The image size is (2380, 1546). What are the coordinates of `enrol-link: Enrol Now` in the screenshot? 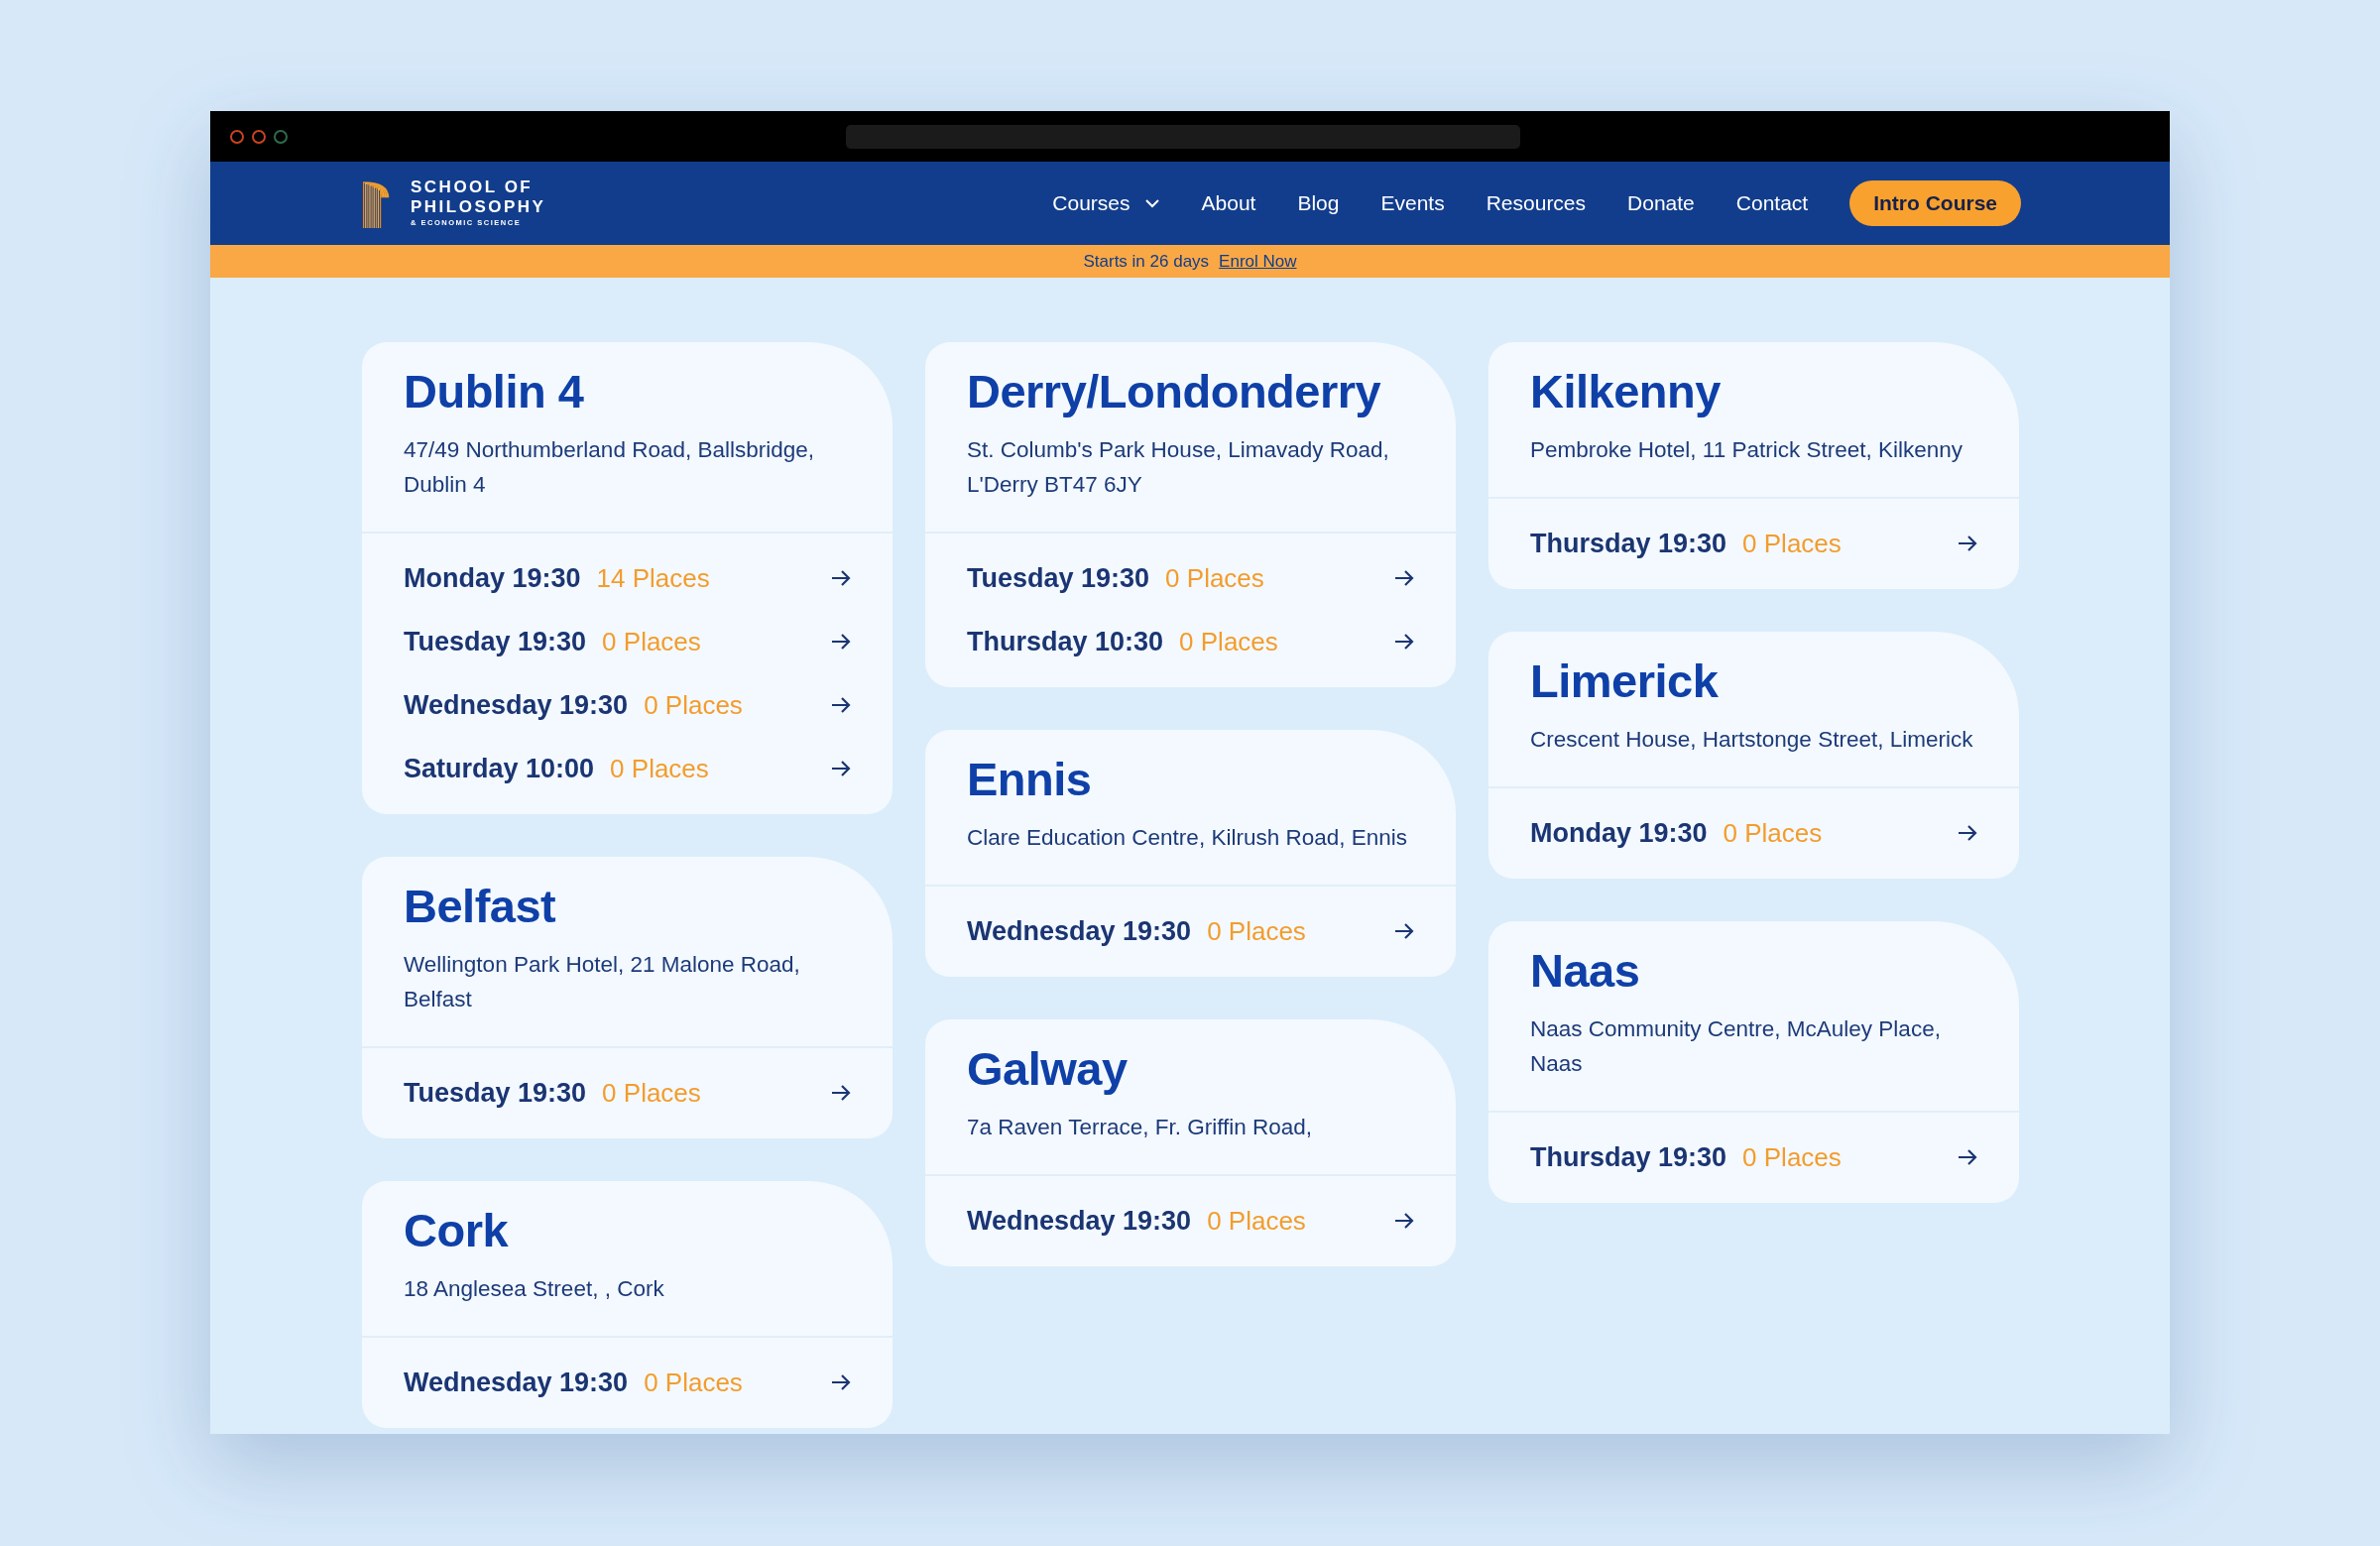 It's located at (1258, 261).